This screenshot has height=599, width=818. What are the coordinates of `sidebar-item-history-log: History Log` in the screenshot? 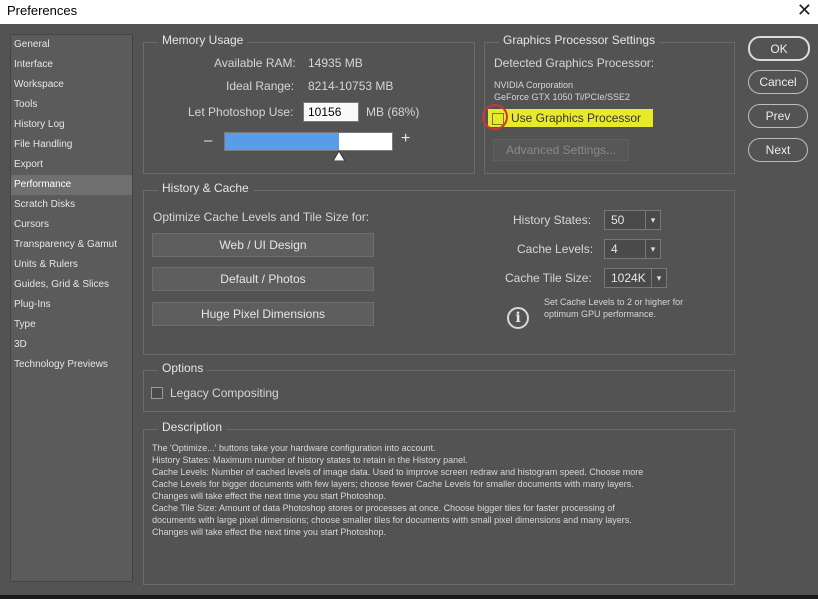 It's located at (71, 125).